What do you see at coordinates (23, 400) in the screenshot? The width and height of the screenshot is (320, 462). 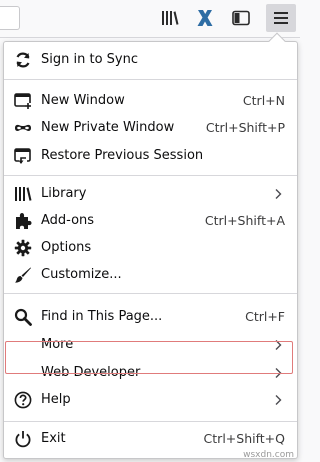 I see `help-question-icon` at bounding box center [23, 400].